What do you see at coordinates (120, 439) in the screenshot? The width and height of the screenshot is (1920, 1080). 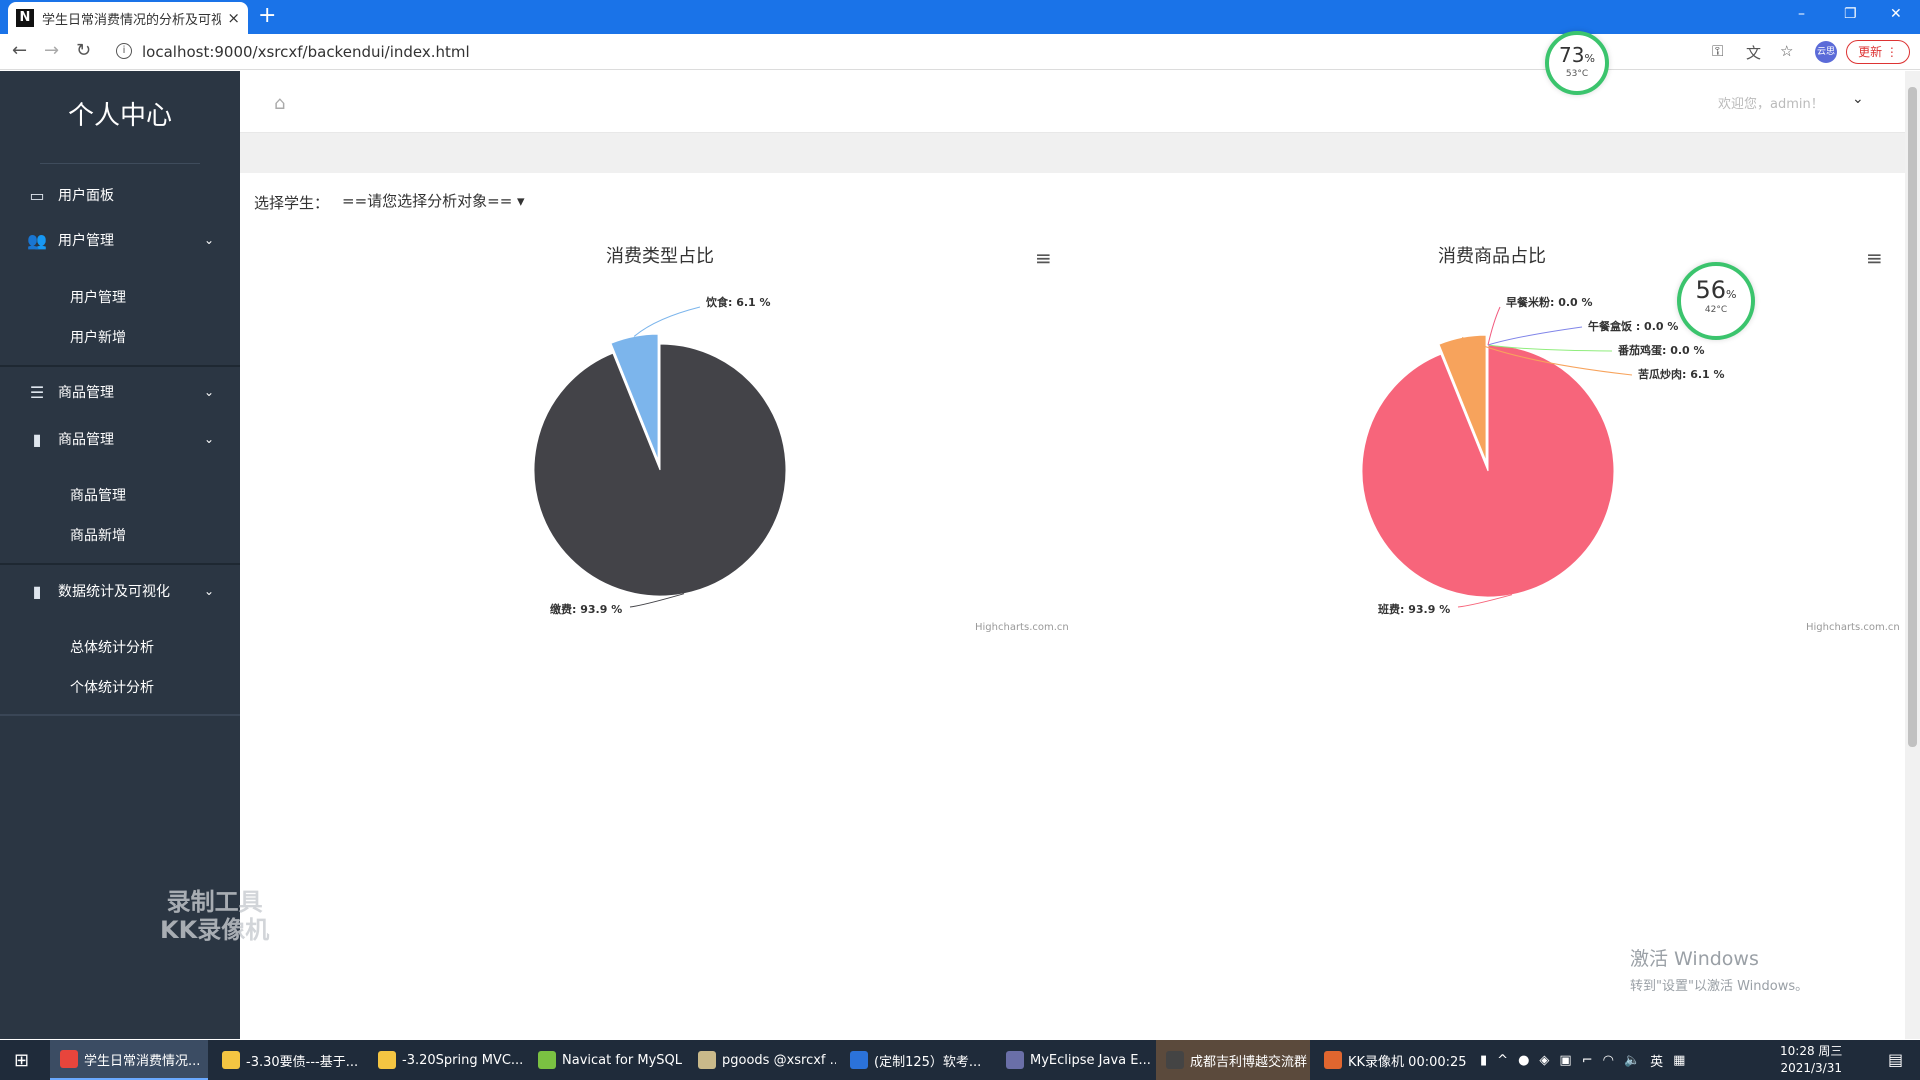 I see `sidebar-item-goods-management-2: ▮ 商品管理 ⌄` at bounding box center [120, 439].